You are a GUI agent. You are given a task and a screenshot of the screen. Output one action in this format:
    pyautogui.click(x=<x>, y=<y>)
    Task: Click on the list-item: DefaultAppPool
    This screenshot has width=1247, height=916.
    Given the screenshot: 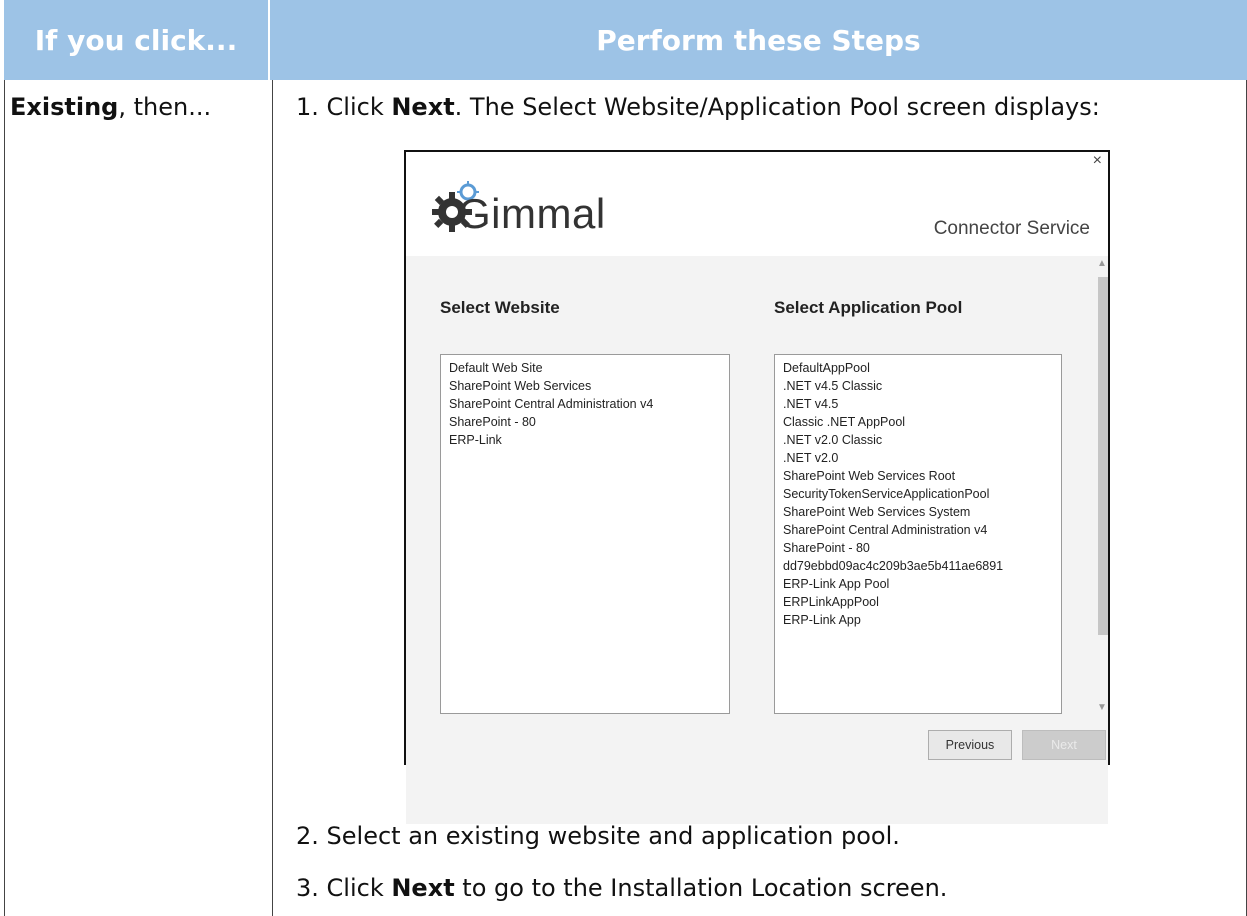 What is the action you would take?
    pyautogui.click(x=918, y=368)
    